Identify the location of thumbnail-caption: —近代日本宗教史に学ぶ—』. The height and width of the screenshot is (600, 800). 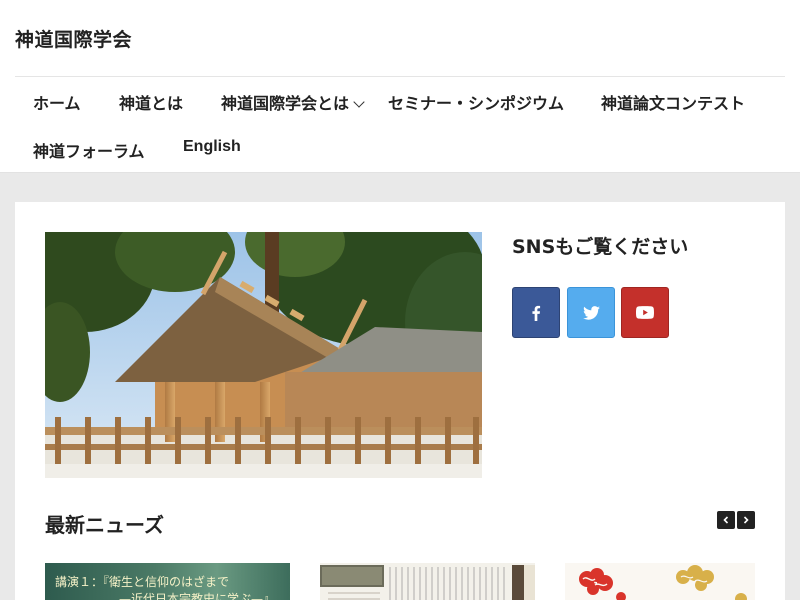
(197, 596).